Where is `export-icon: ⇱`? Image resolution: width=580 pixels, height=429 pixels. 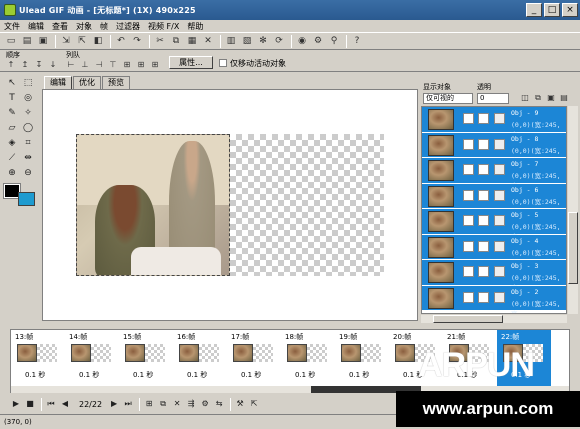
export-icon: ⇱ is located at coordinates (82, 41).